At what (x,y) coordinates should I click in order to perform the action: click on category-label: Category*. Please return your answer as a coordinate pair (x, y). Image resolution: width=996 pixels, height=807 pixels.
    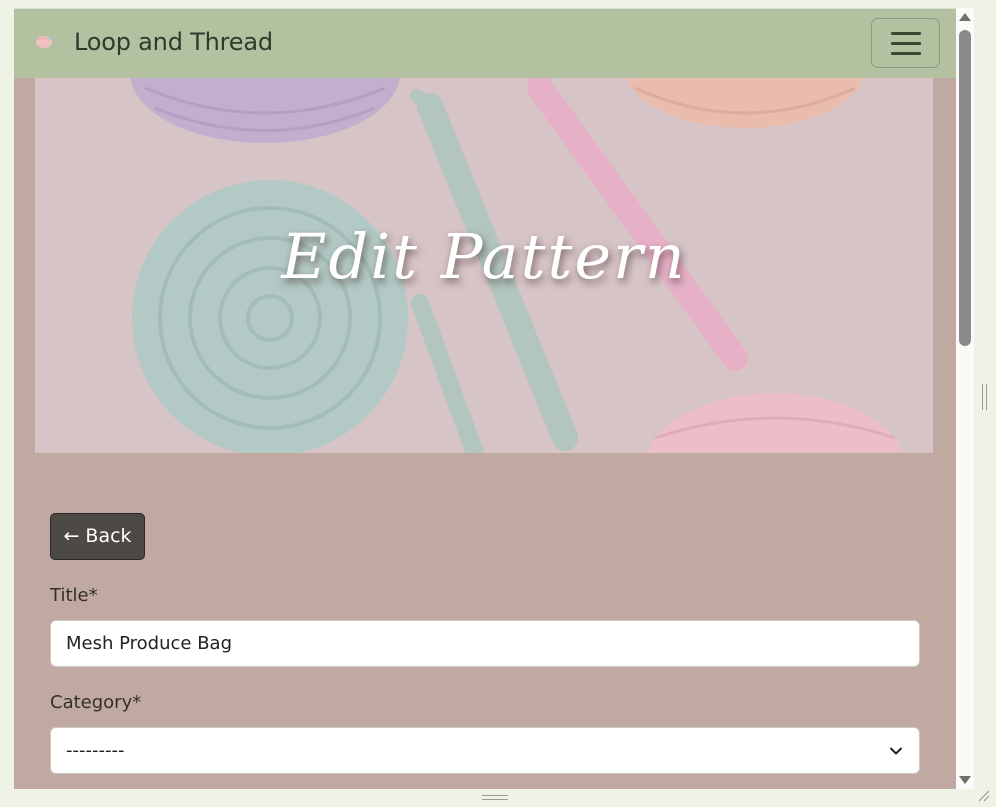
    Looking at the image, I should click on (96, 702).